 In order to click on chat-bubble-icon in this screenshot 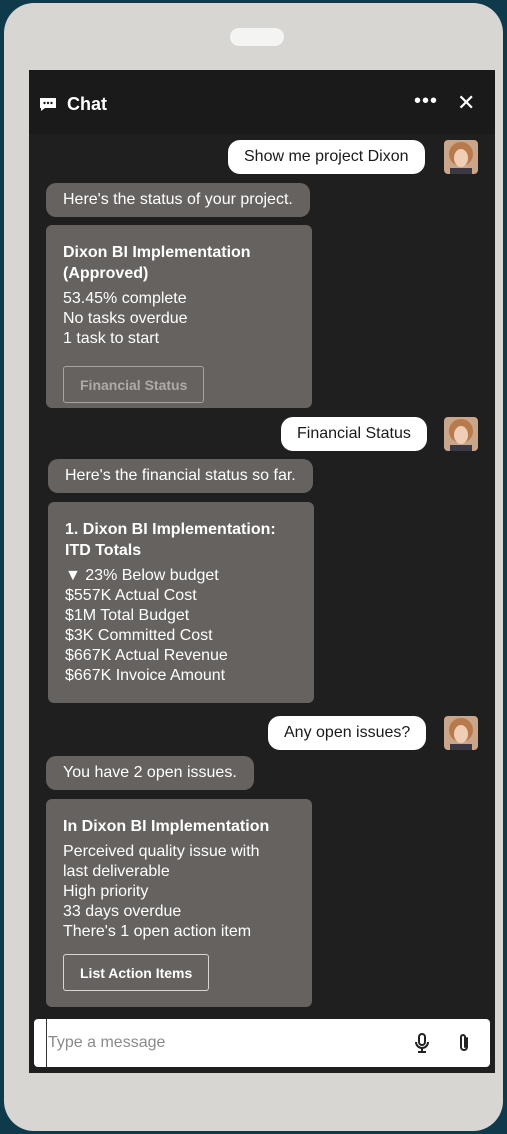, I will do `click(48, 104)`.